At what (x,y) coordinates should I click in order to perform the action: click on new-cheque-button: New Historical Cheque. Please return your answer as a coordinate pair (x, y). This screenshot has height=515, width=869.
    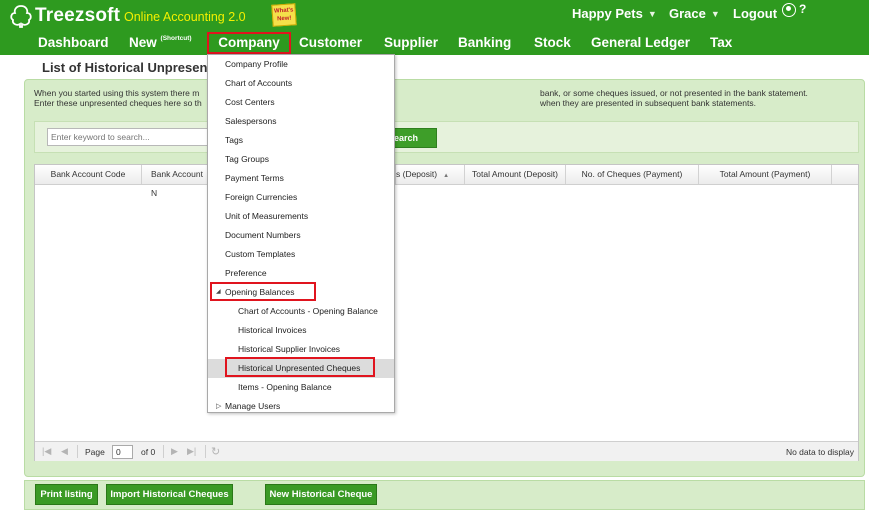
    Looking at the image, I should click on (321, 494).